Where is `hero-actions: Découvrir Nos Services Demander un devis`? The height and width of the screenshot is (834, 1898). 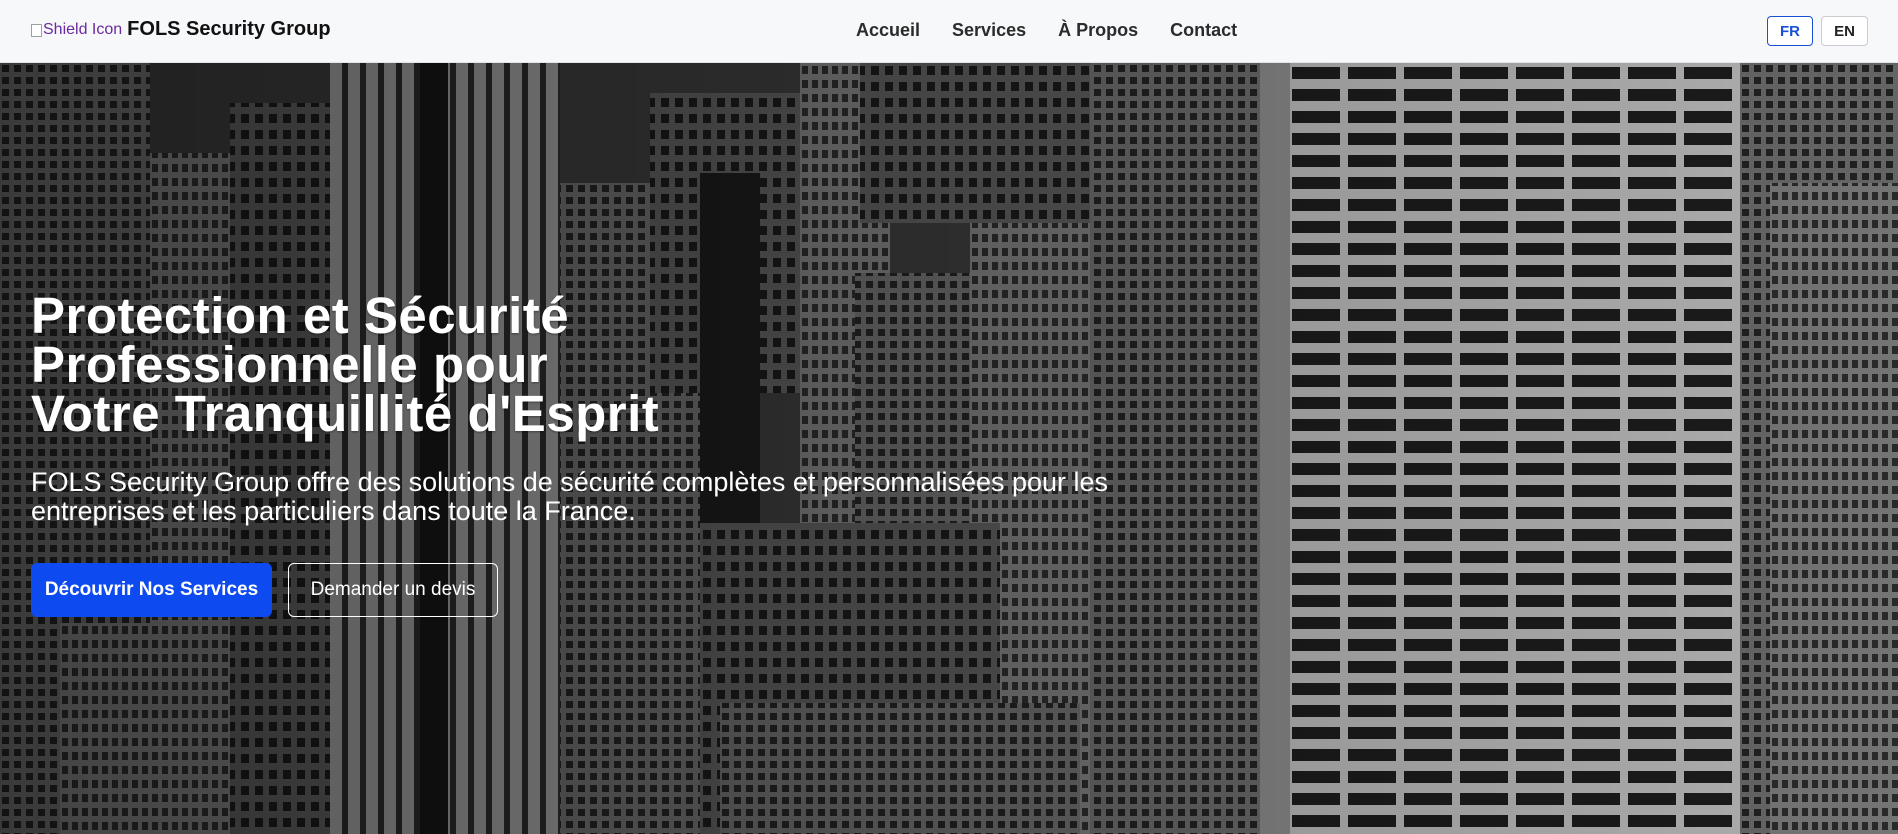
hero-actions: Découvrir Nos Services Demander un devis is located at coordinates (264, 590).